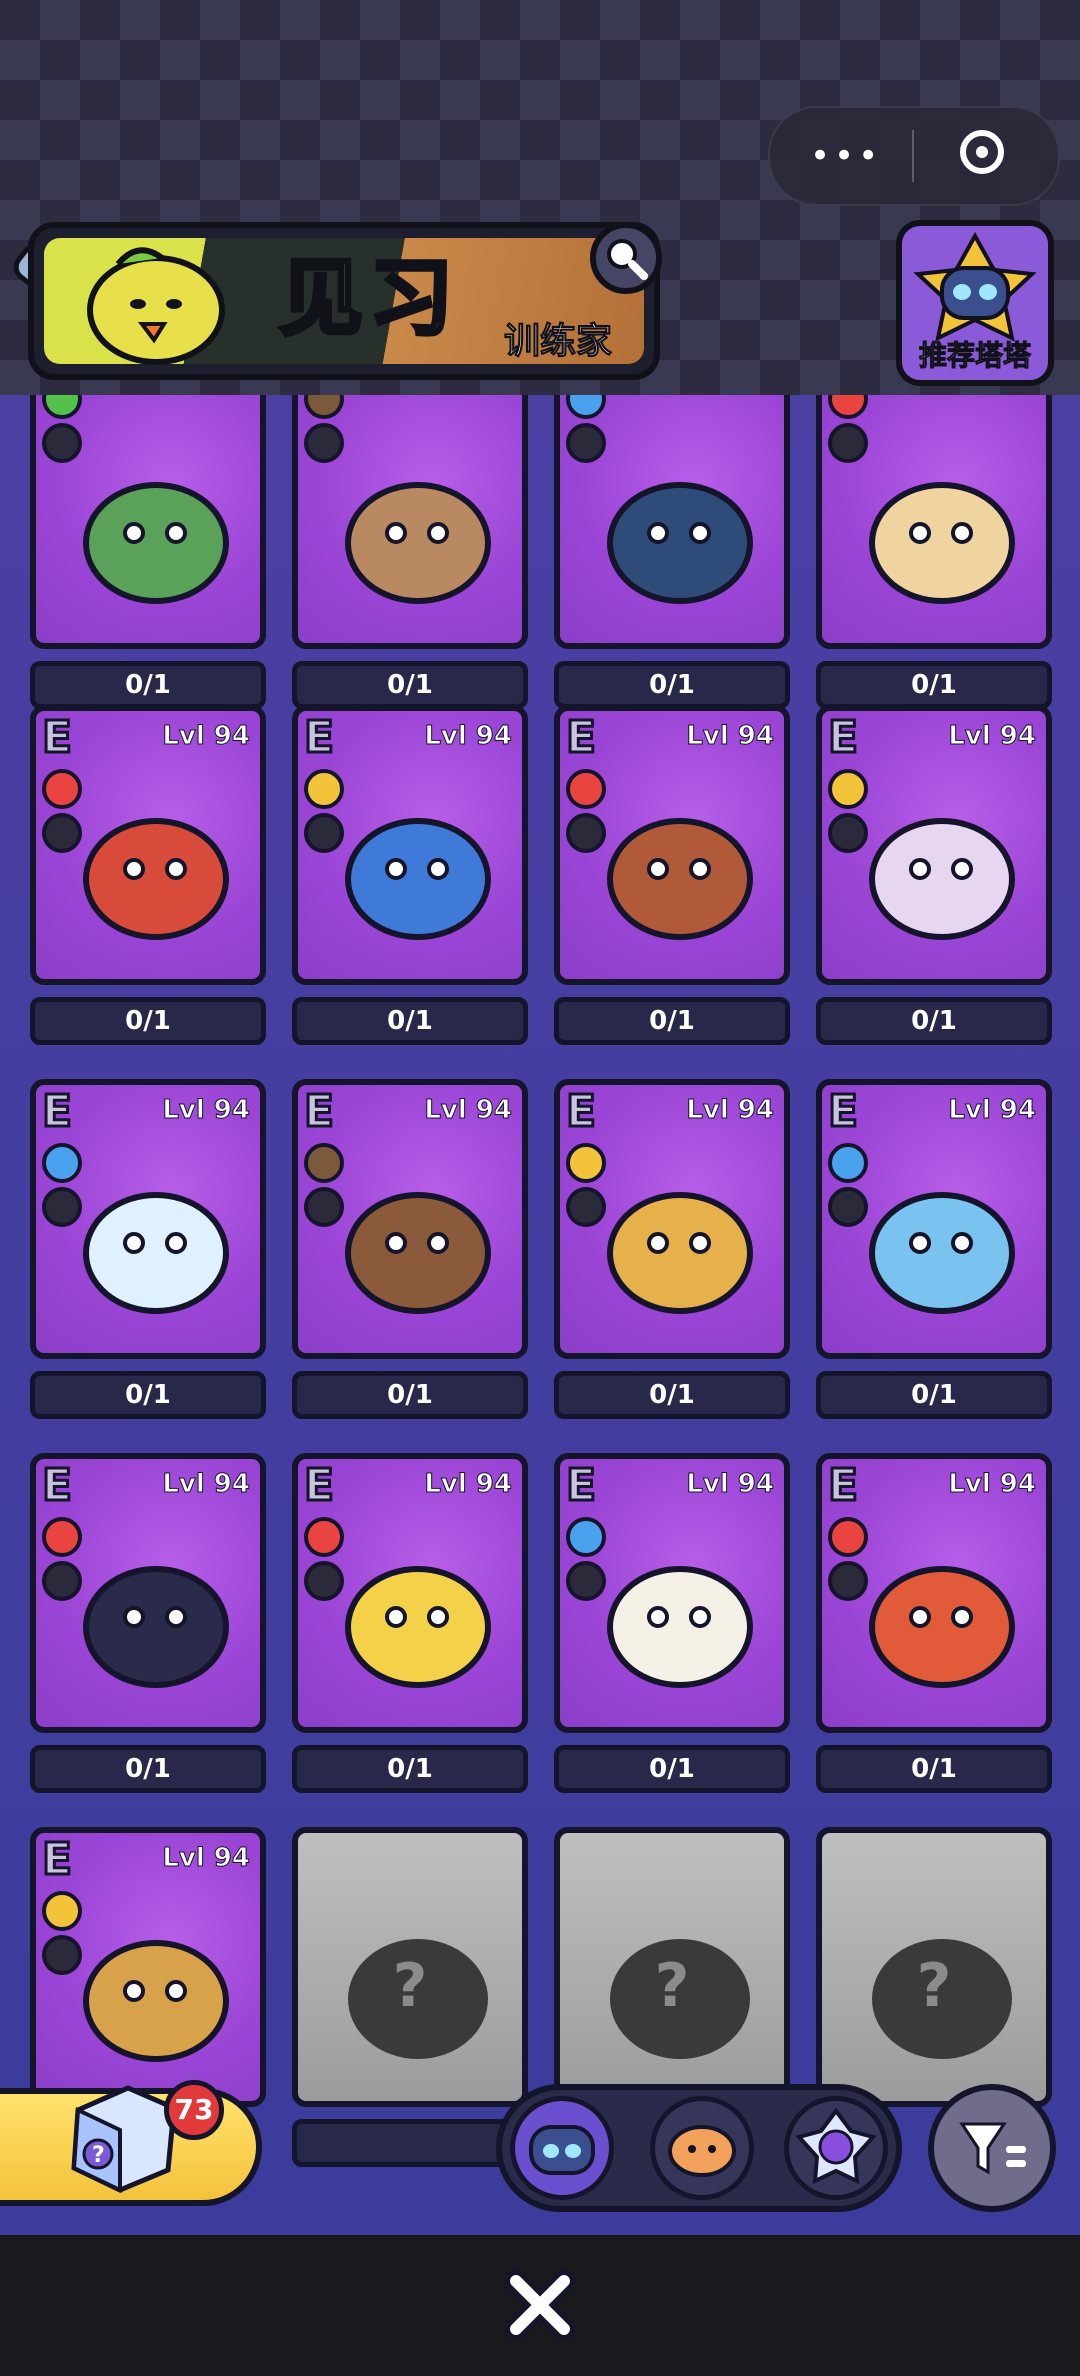  Describe the element at coordinates (410, 2143) in the screenshot. I see `owned-count-bar` at that location.